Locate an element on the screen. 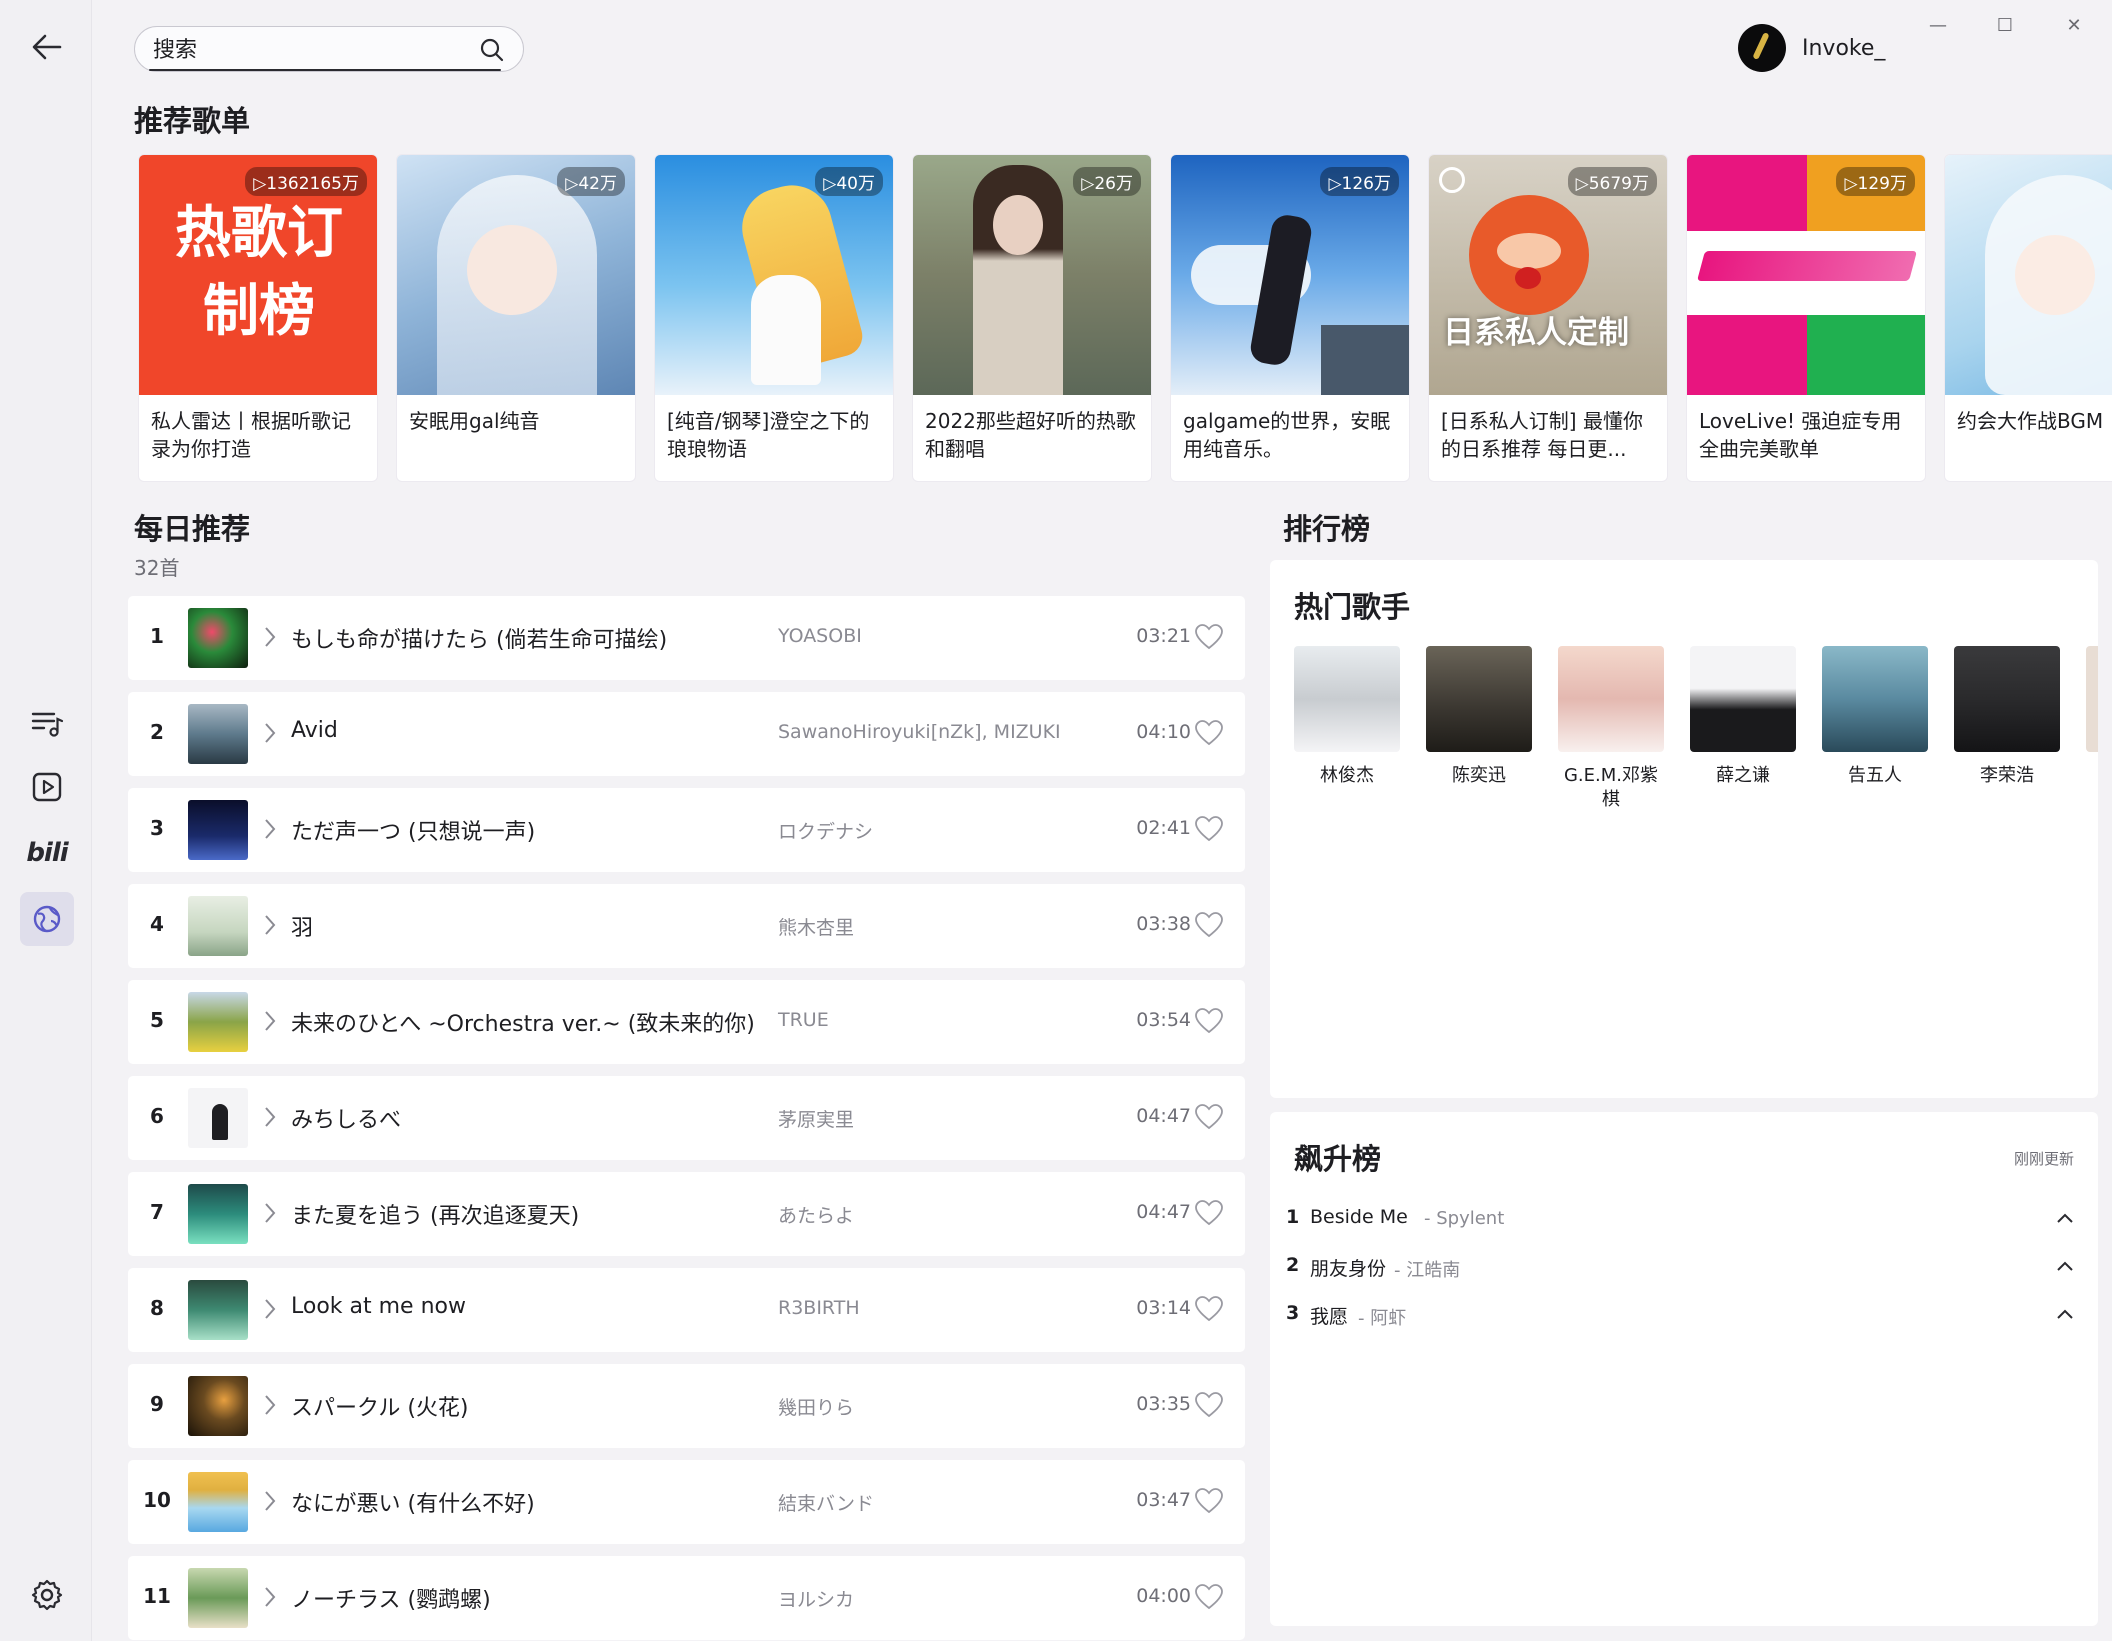 This screenshot has width=2112, height=1641. singer-card: 林俊杰 is located at coordinates (1347, 717).